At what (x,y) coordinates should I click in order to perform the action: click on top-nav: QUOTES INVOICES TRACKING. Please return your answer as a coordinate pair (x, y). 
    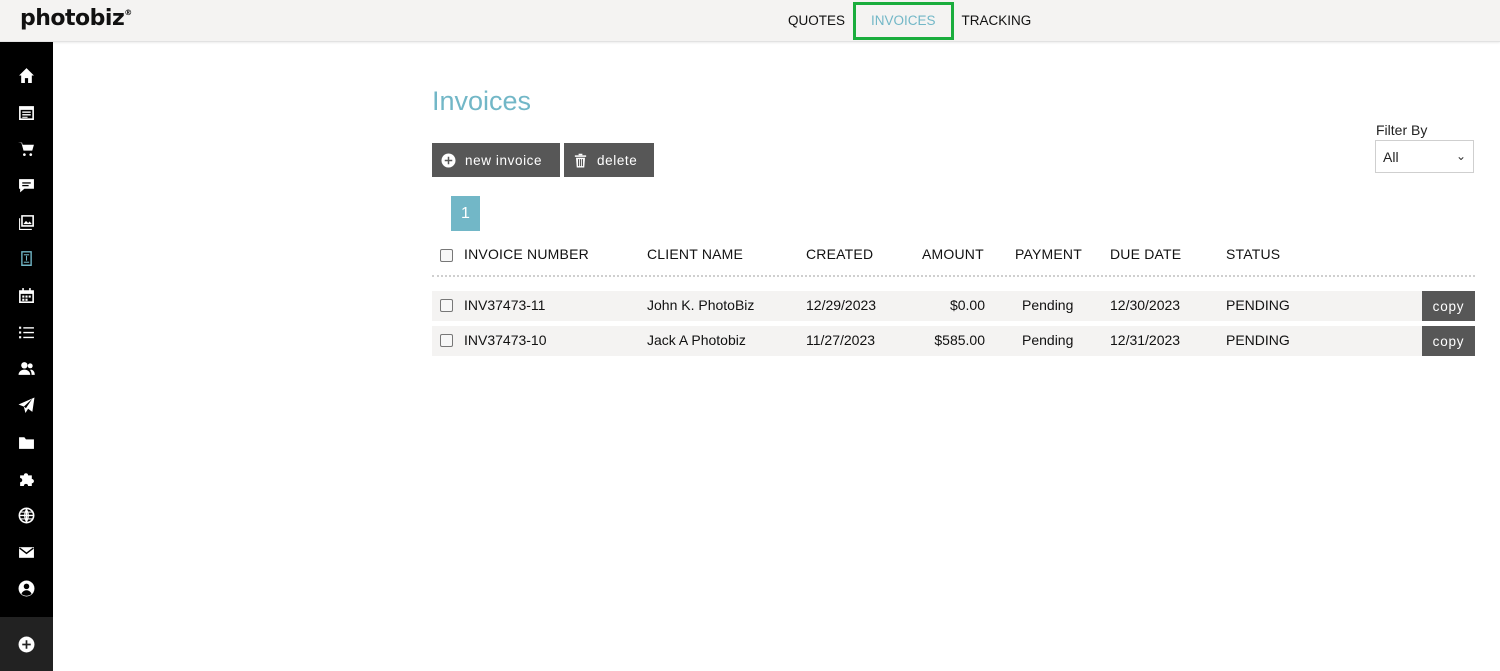
    Looking at the image, I should click on (909, 21).